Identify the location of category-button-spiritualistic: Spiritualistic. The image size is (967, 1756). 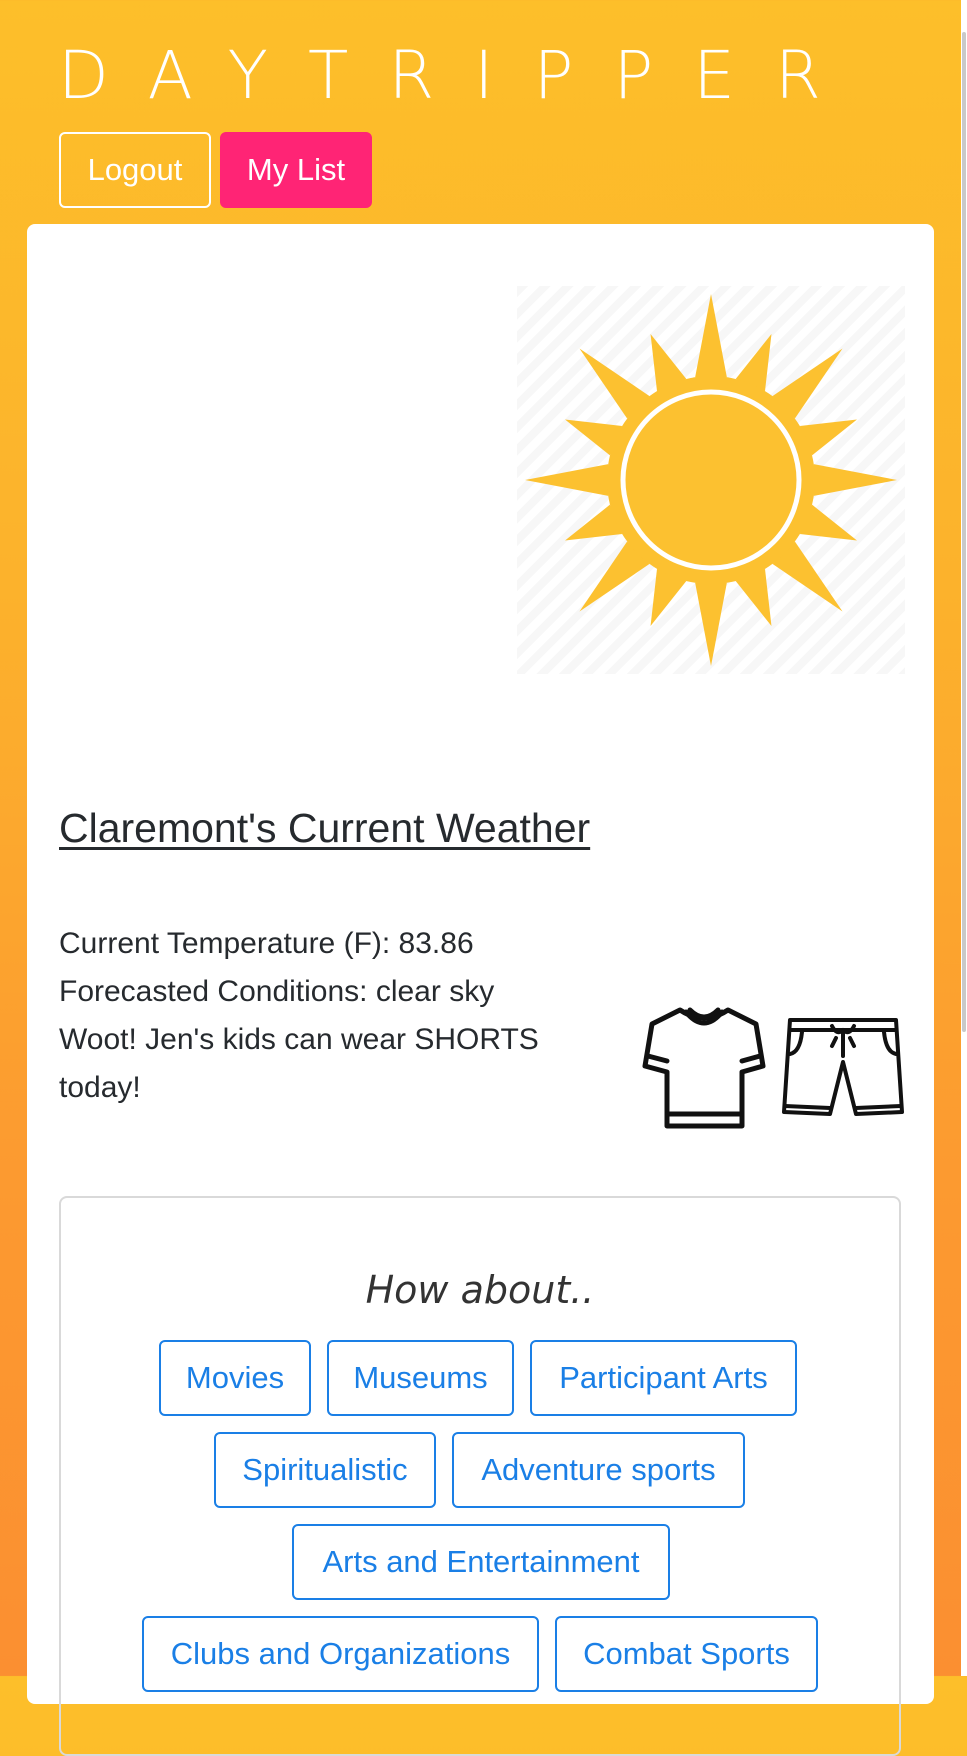
(325, 1470).